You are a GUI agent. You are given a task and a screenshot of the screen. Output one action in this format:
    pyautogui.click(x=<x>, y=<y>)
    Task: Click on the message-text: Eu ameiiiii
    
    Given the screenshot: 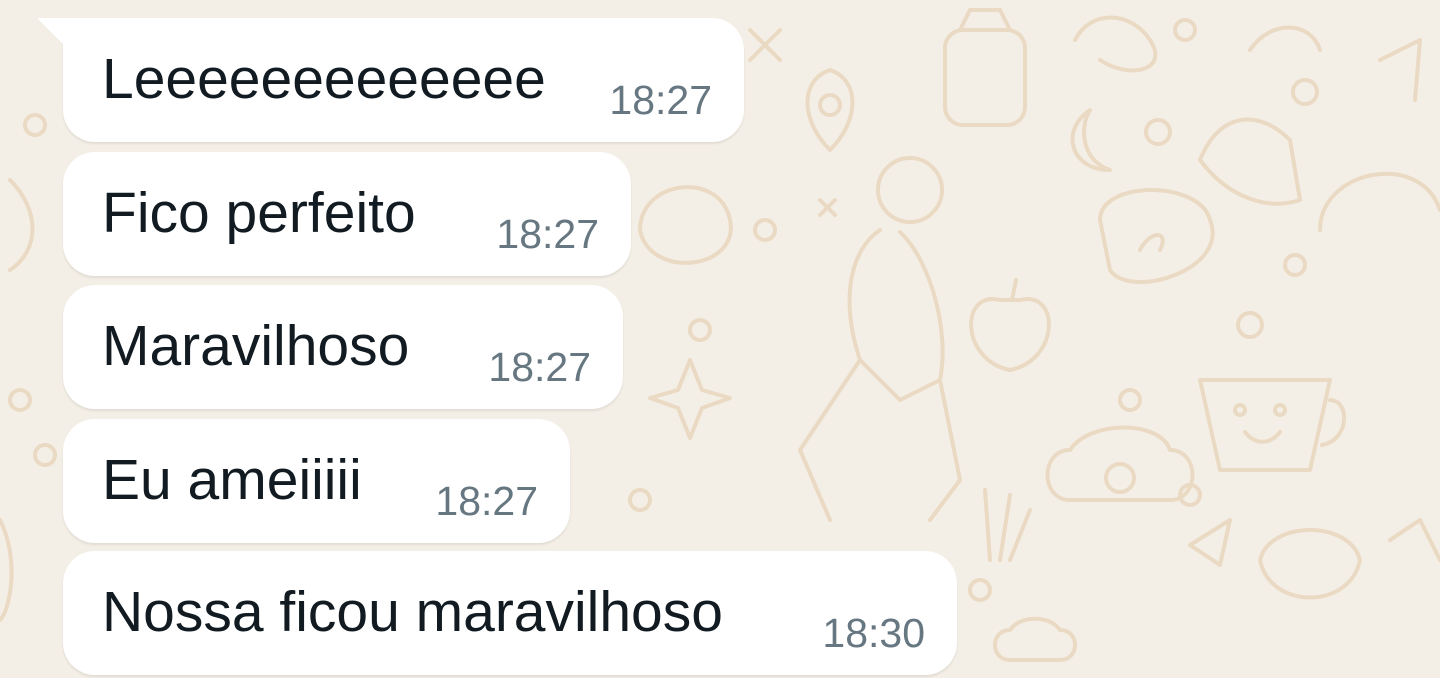 What is the action you would take?
    pyautogui.click(x=232, y=480)
    